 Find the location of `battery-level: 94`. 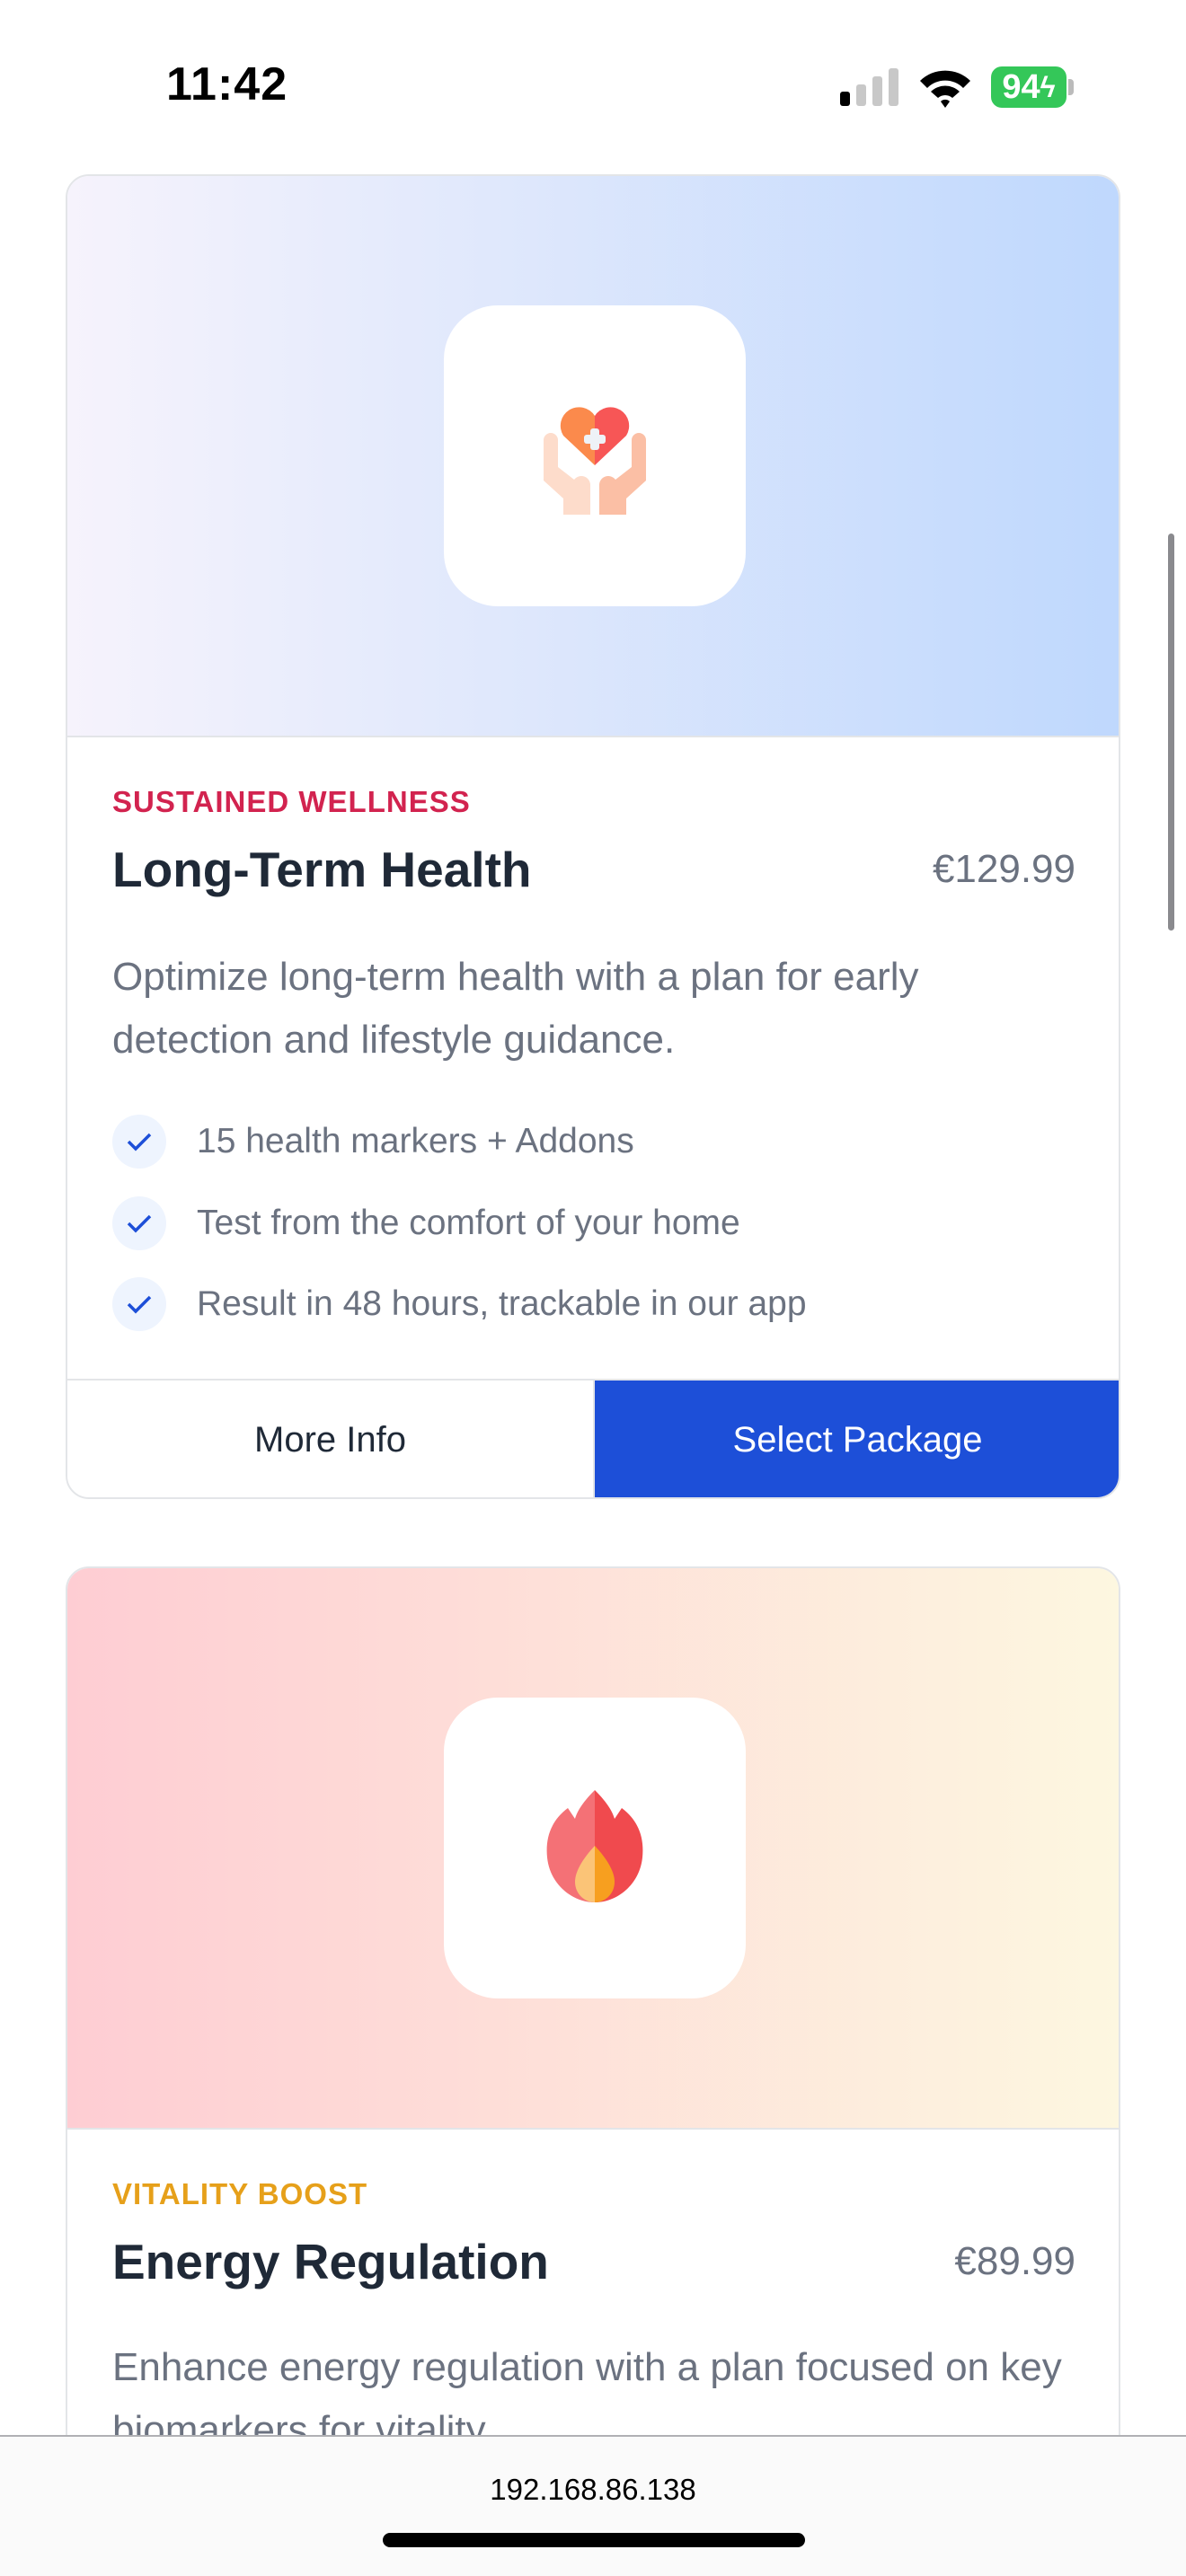

battery-level: 94 is located at coordinates (1021, 86).